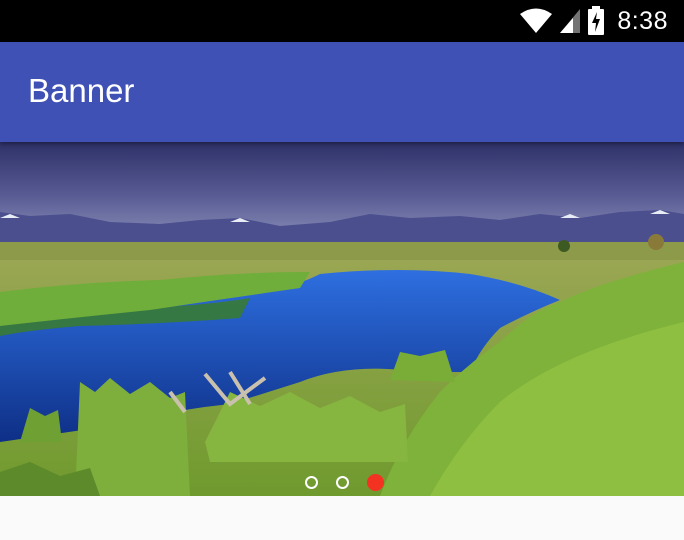 The width and height of the screenshot is (684, 540). I want to click on cell-signal-icon, so click(570, 21).